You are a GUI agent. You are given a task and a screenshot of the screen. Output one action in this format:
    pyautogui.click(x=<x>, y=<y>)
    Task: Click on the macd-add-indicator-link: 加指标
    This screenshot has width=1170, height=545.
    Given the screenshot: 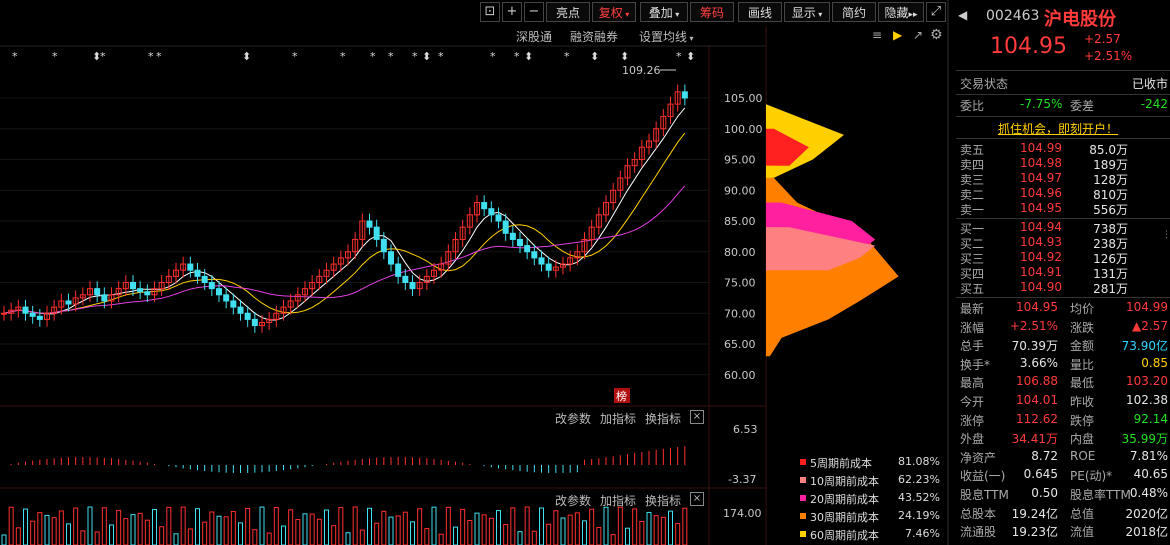 What is the action you would take?
    pyautogui.click(x=618, y=418)
    